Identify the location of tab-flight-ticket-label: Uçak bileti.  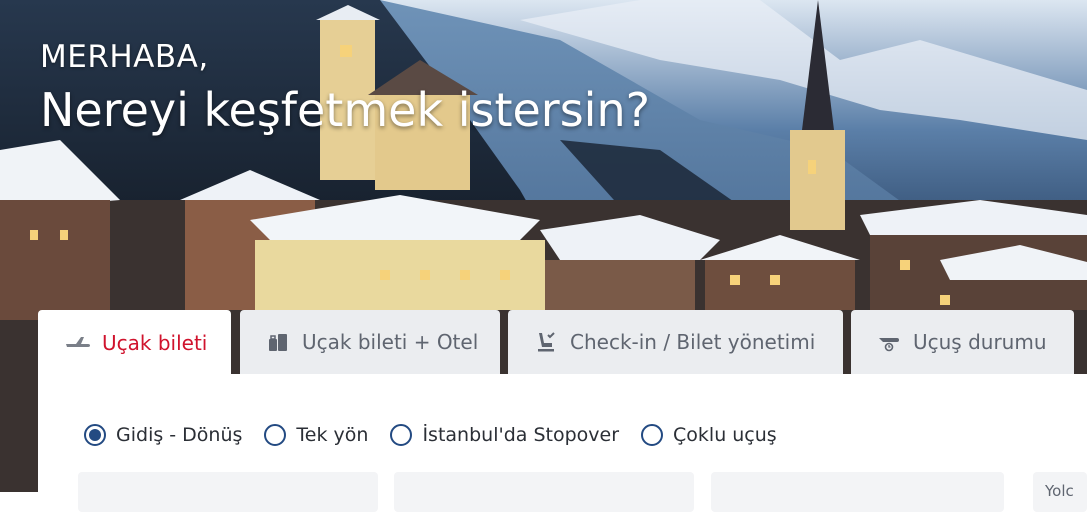
(155, 343).